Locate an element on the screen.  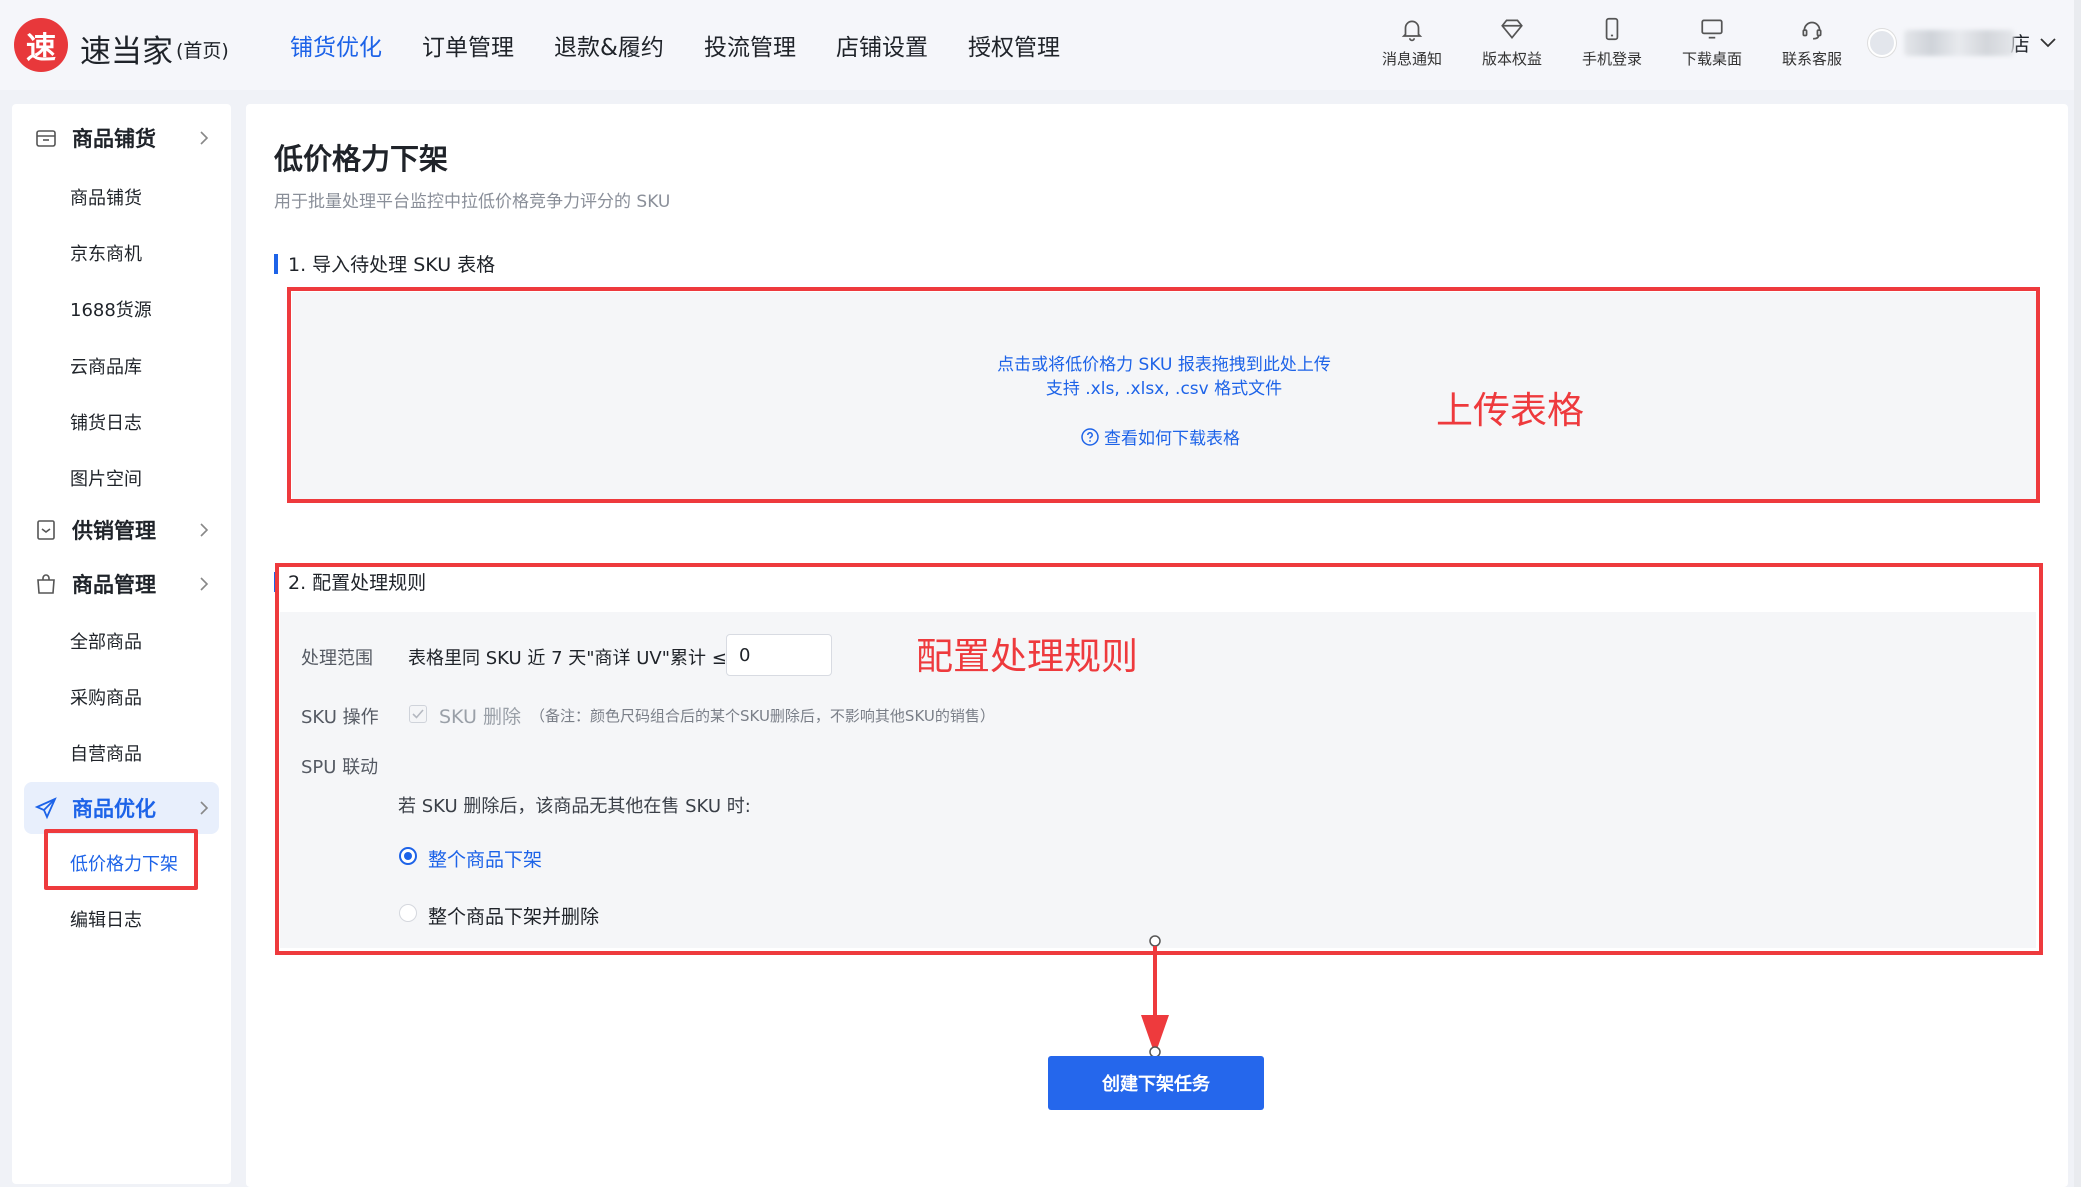
scope-condition-text: 表格里同 SKU 近 7 天"商详 UV"累计 ≤ is located at coordinates (567, 658).